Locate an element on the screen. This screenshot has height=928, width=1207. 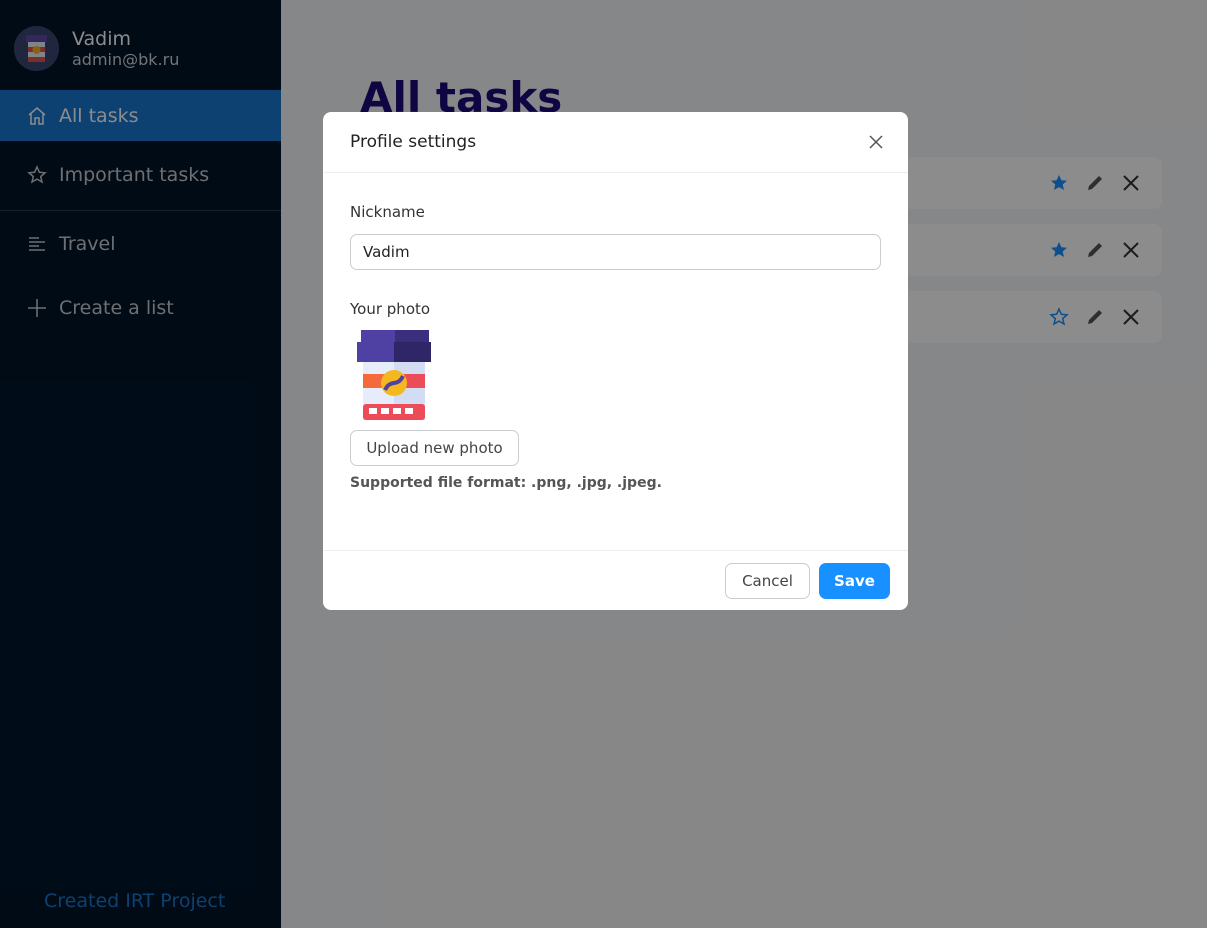
photo-label: Your photo is located at coordinates (390, 309).